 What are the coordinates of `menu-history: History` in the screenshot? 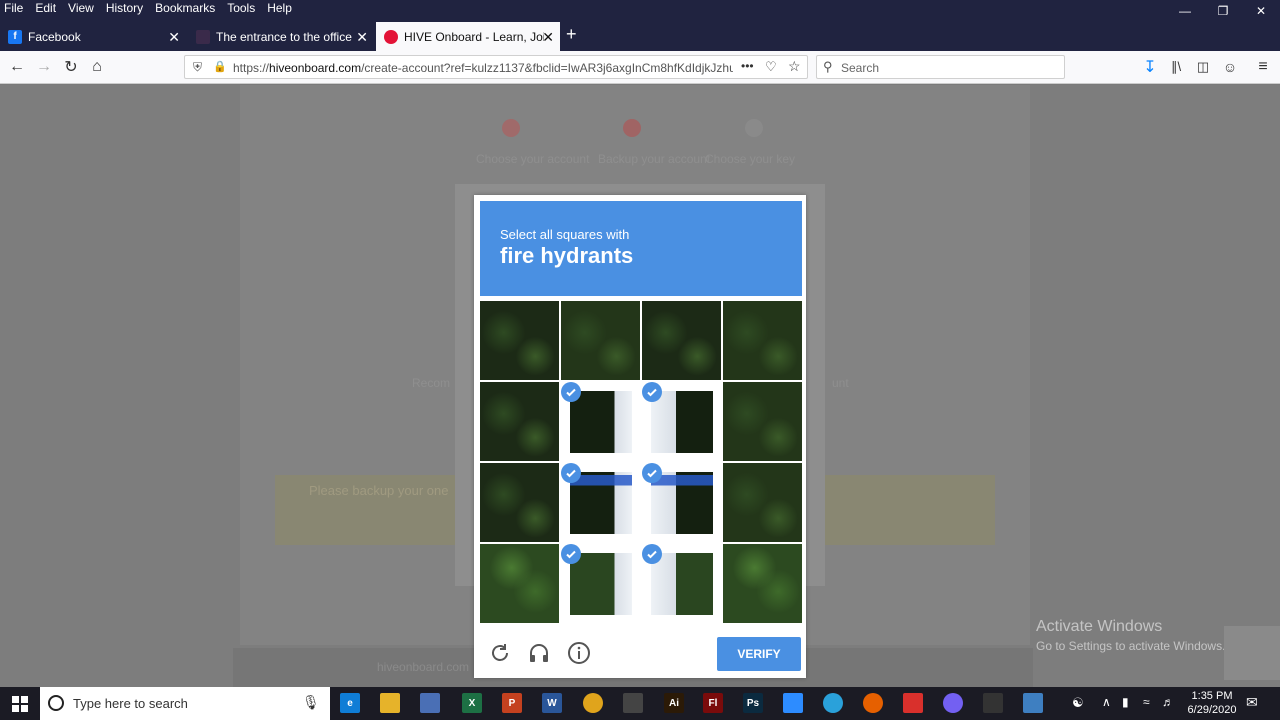 It's located at (124, 8).